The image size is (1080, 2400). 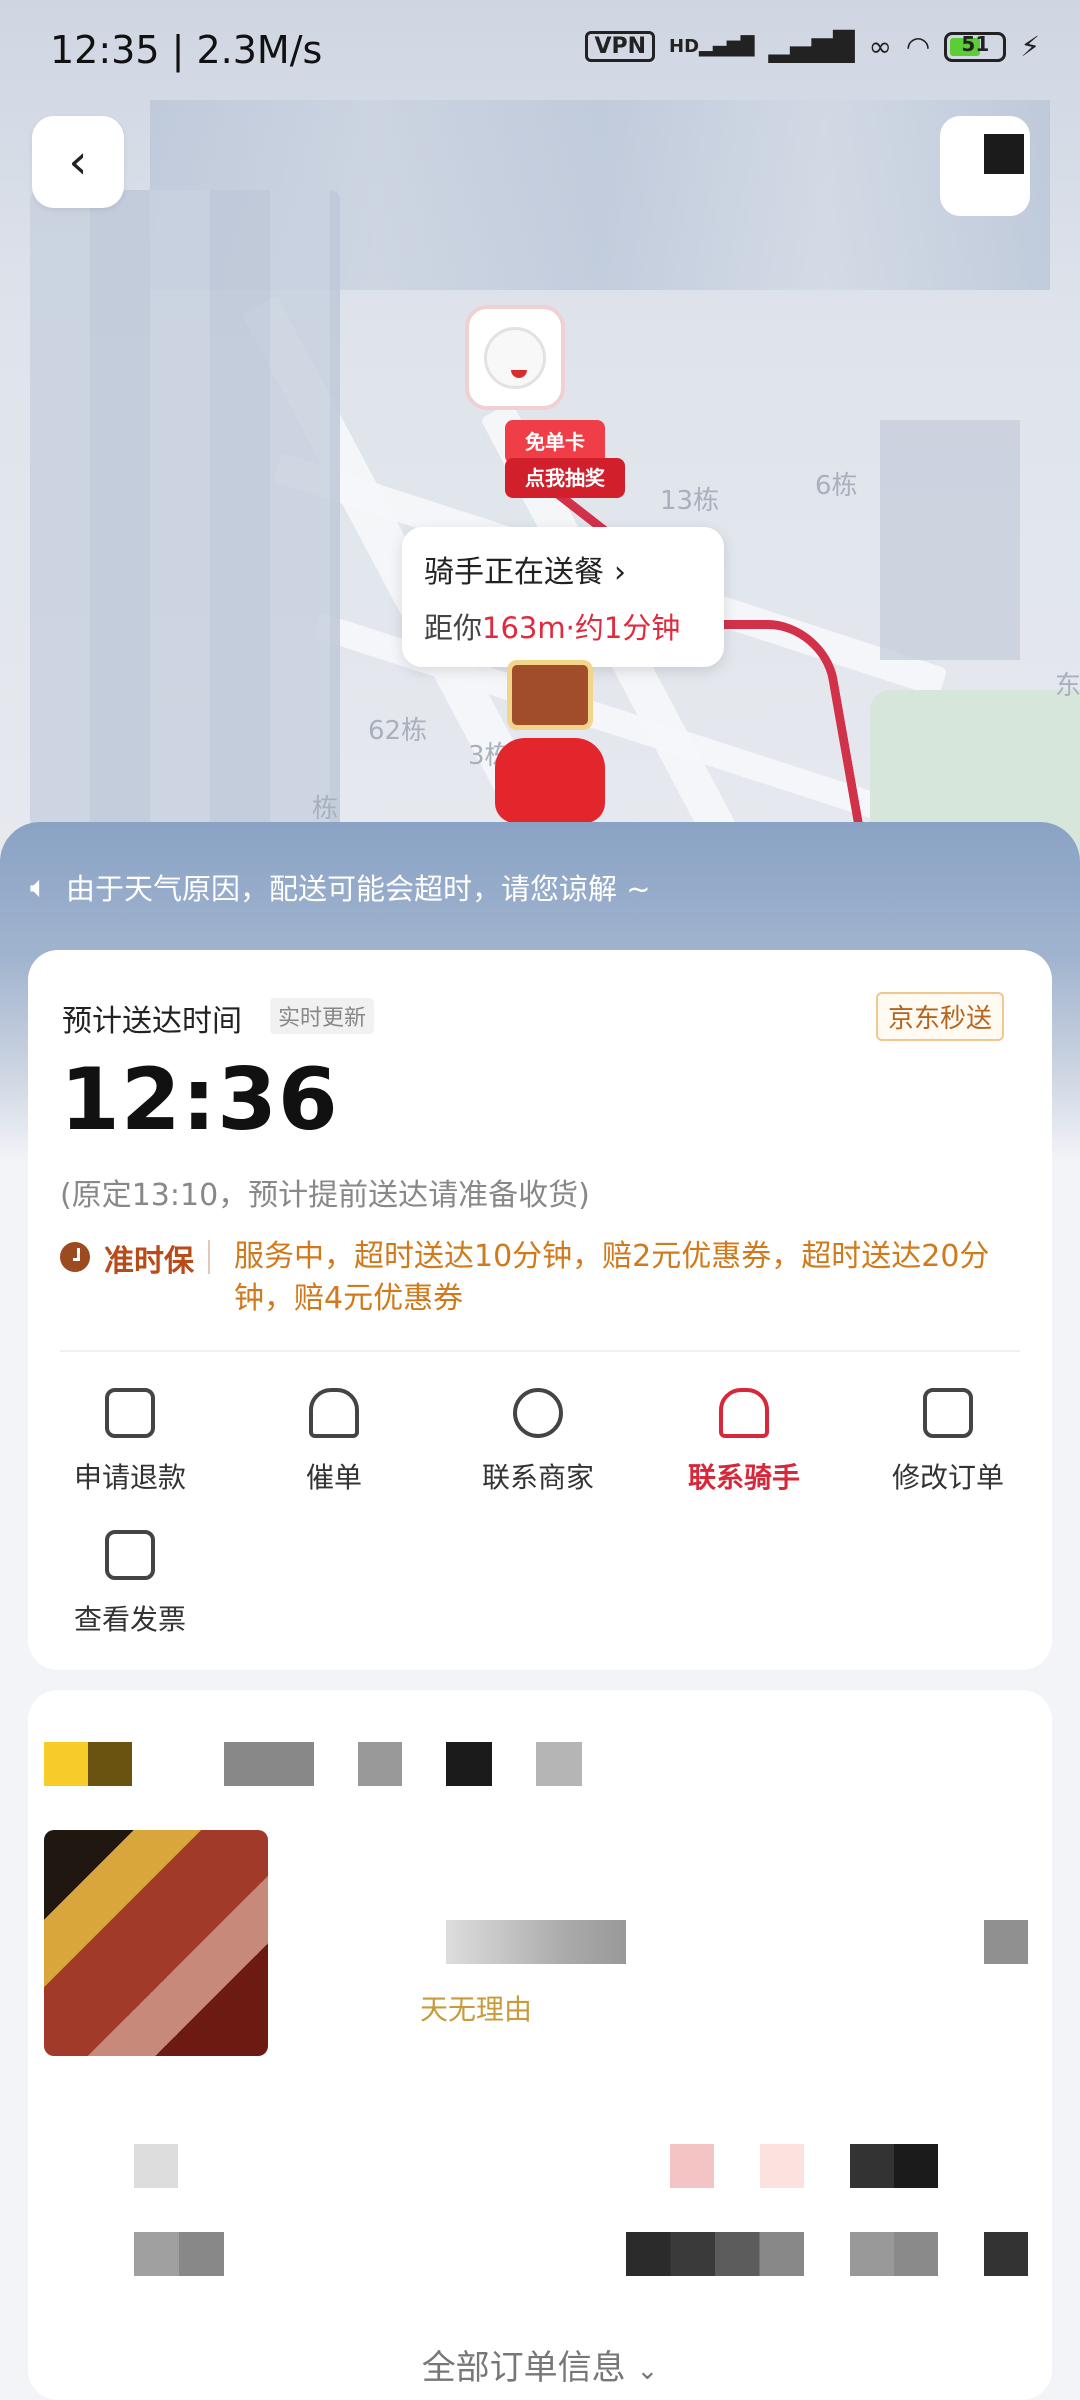 What do you see at coordinates (538, 1442) in the screenshot?
I see `contact-merchant-button: 联系商家` at bounding box center [538, 1442].